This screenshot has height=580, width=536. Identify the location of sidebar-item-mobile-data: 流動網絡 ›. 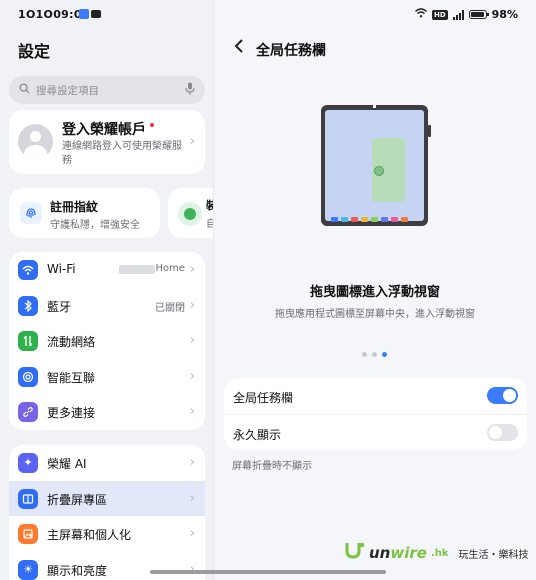
(107, 341).